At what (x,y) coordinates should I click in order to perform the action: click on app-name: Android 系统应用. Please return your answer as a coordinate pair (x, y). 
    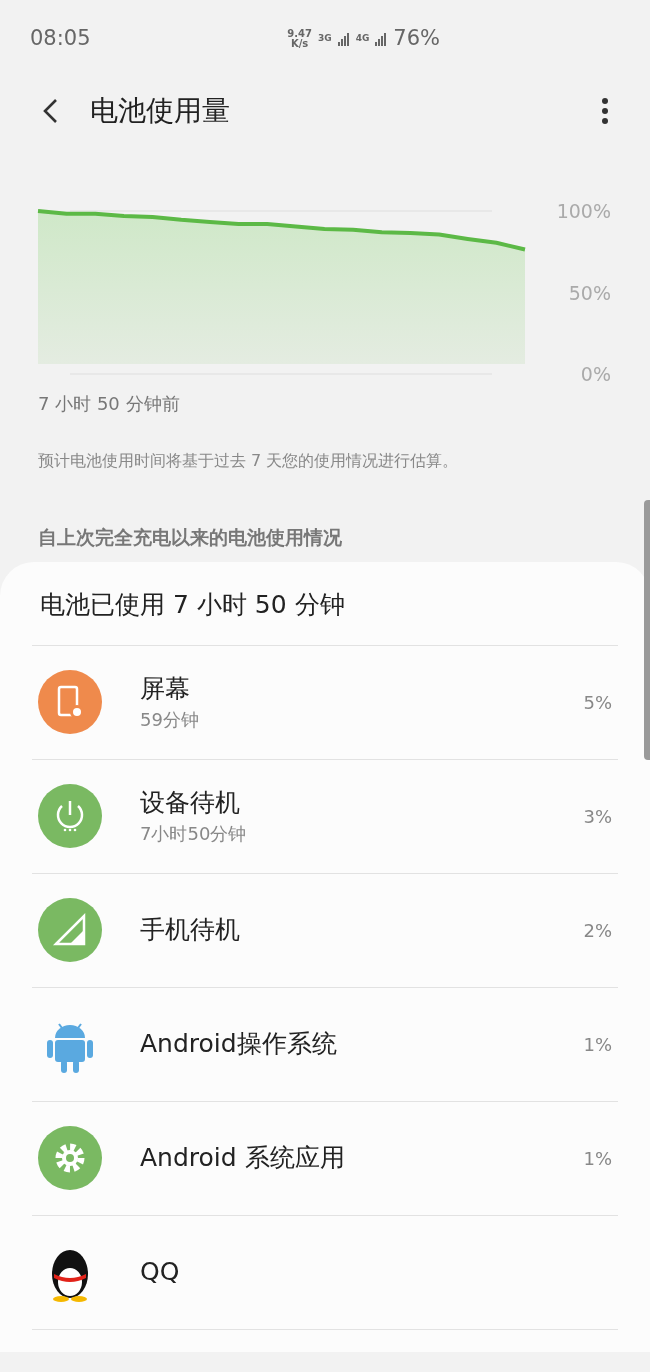
    Looking at the image, I should click on (243, 1158).